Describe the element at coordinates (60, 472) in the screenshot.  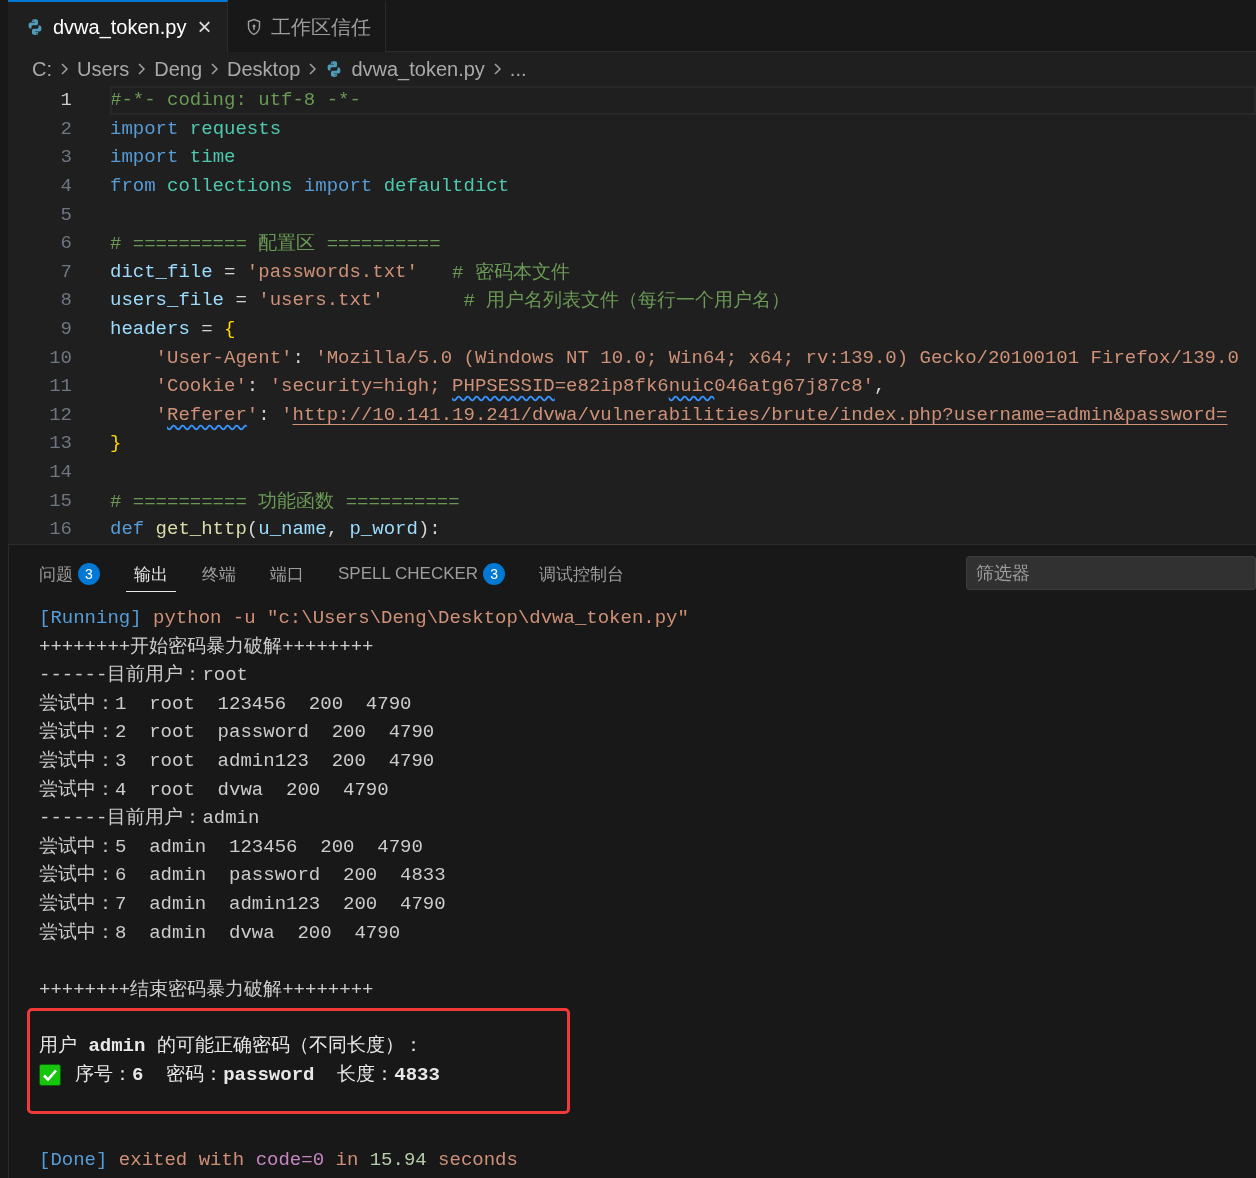
I see `line-number: 14` at that location.